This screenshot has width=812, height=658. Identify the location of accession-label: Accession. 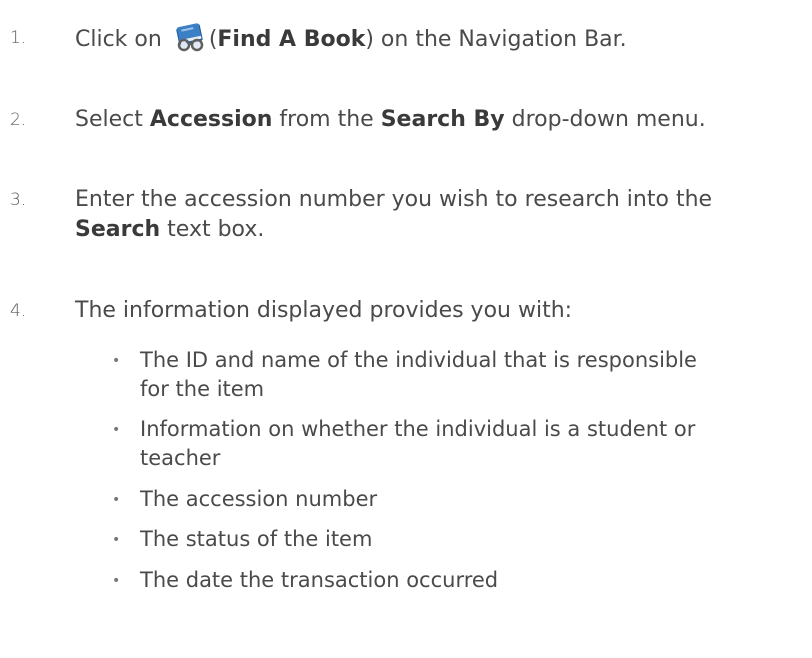
(211, 119).